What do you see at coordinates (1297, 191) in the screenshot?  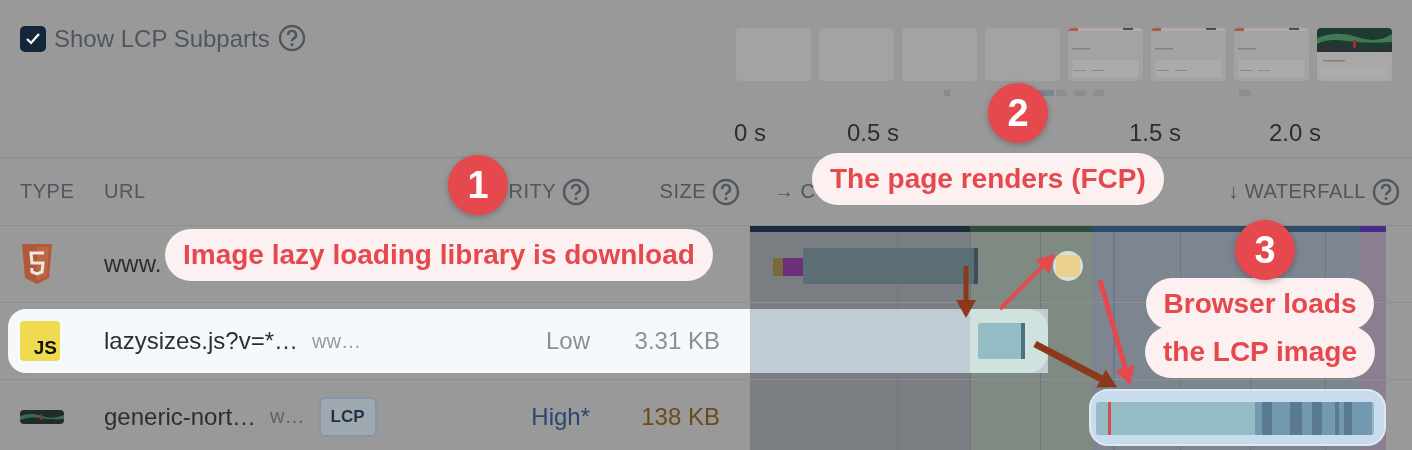 I see `column-header: ↓ WATERFALL` at bounding box center [1297, 191].